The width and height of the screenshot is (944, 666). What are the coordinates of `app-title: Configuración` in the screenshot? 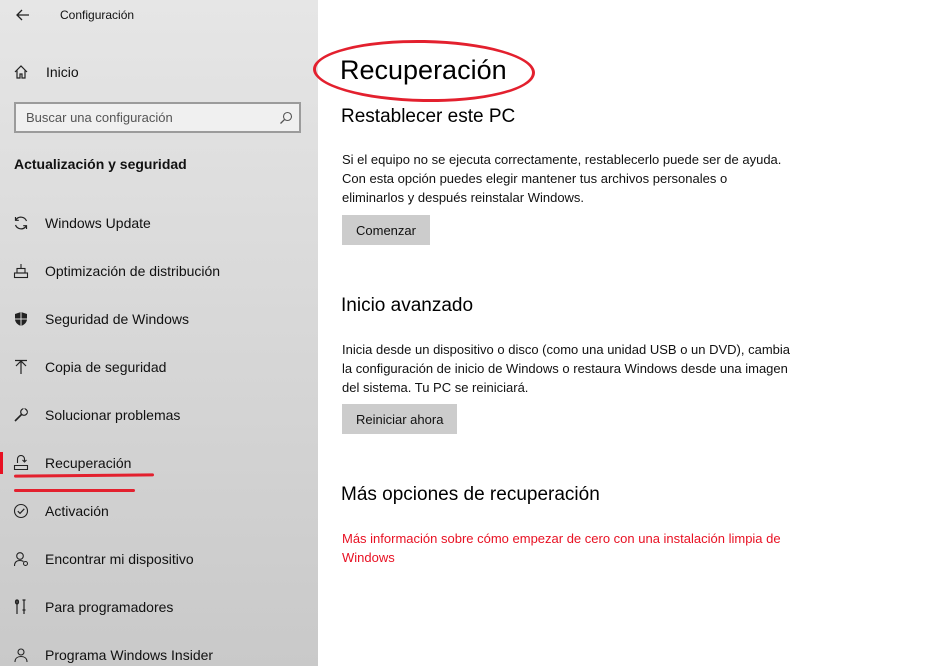 It's located at (97, 15).